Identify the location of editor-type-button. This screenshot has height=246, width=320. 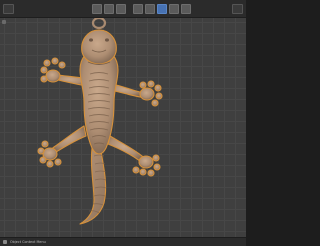
(8, 9).